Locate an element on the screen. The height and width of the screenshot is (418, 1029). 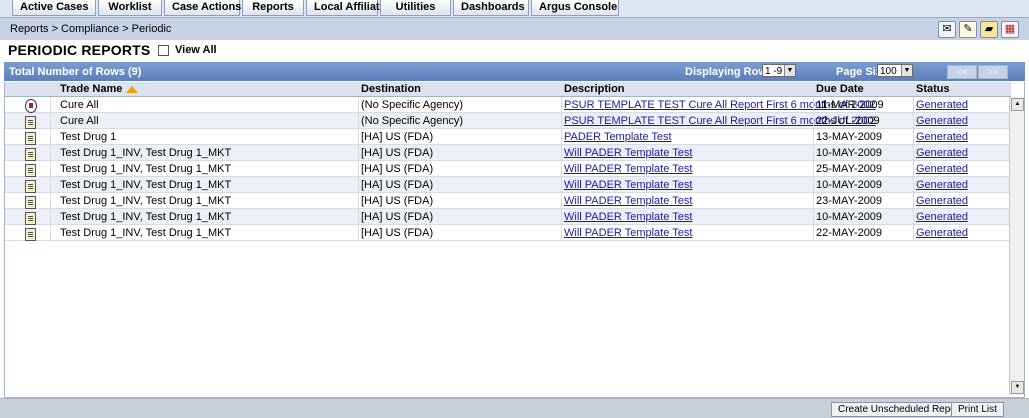
view-all-checkbox is located at coordinates (163, 50).